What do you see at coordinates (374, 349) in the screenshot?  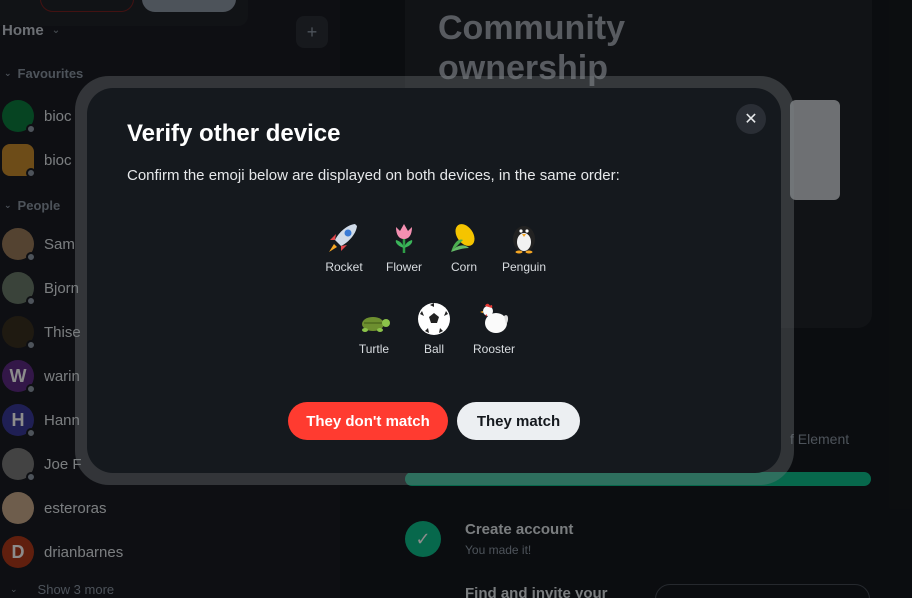 I see `emoji-label: Turtle` at bounding box center [374, 349].